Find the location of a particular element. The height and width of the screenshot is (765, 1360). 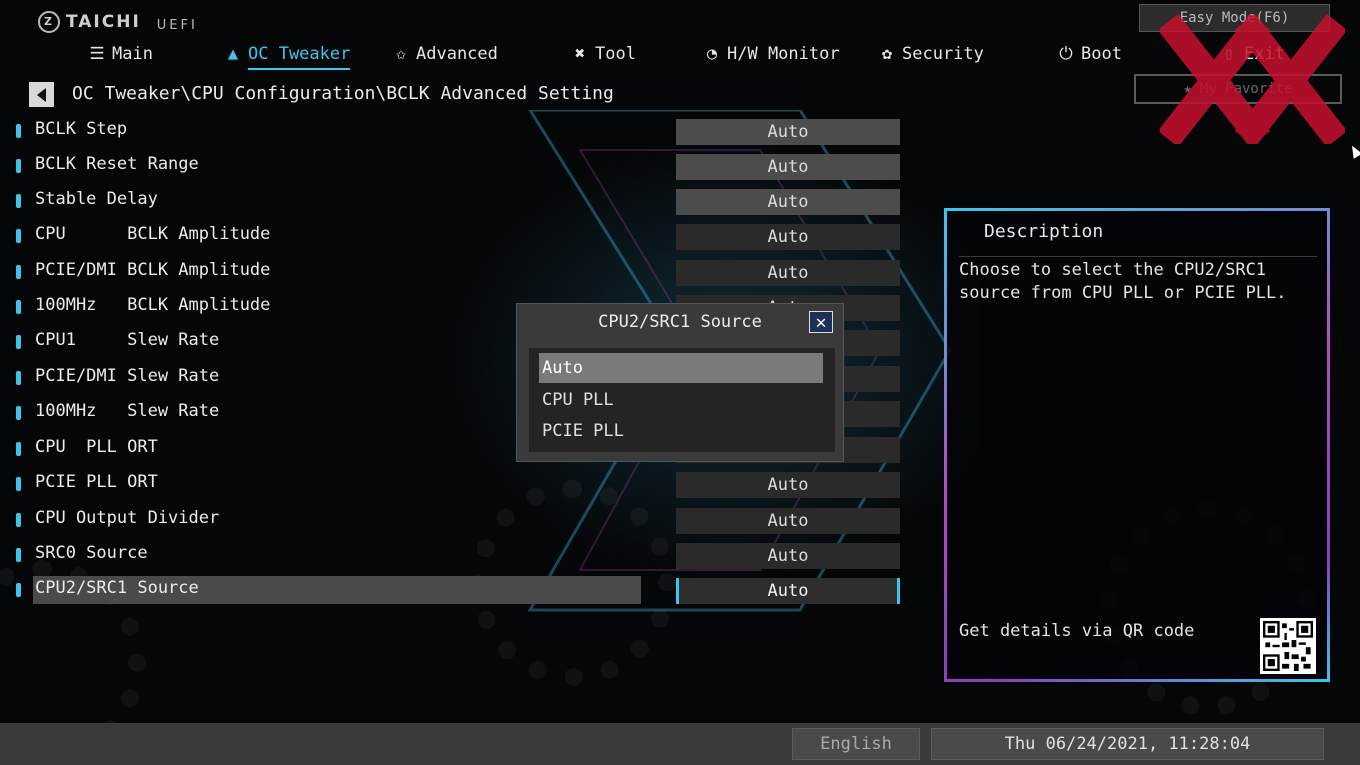

setting-label: 100MHz Slew Rate is located at coordinates (127, 411).